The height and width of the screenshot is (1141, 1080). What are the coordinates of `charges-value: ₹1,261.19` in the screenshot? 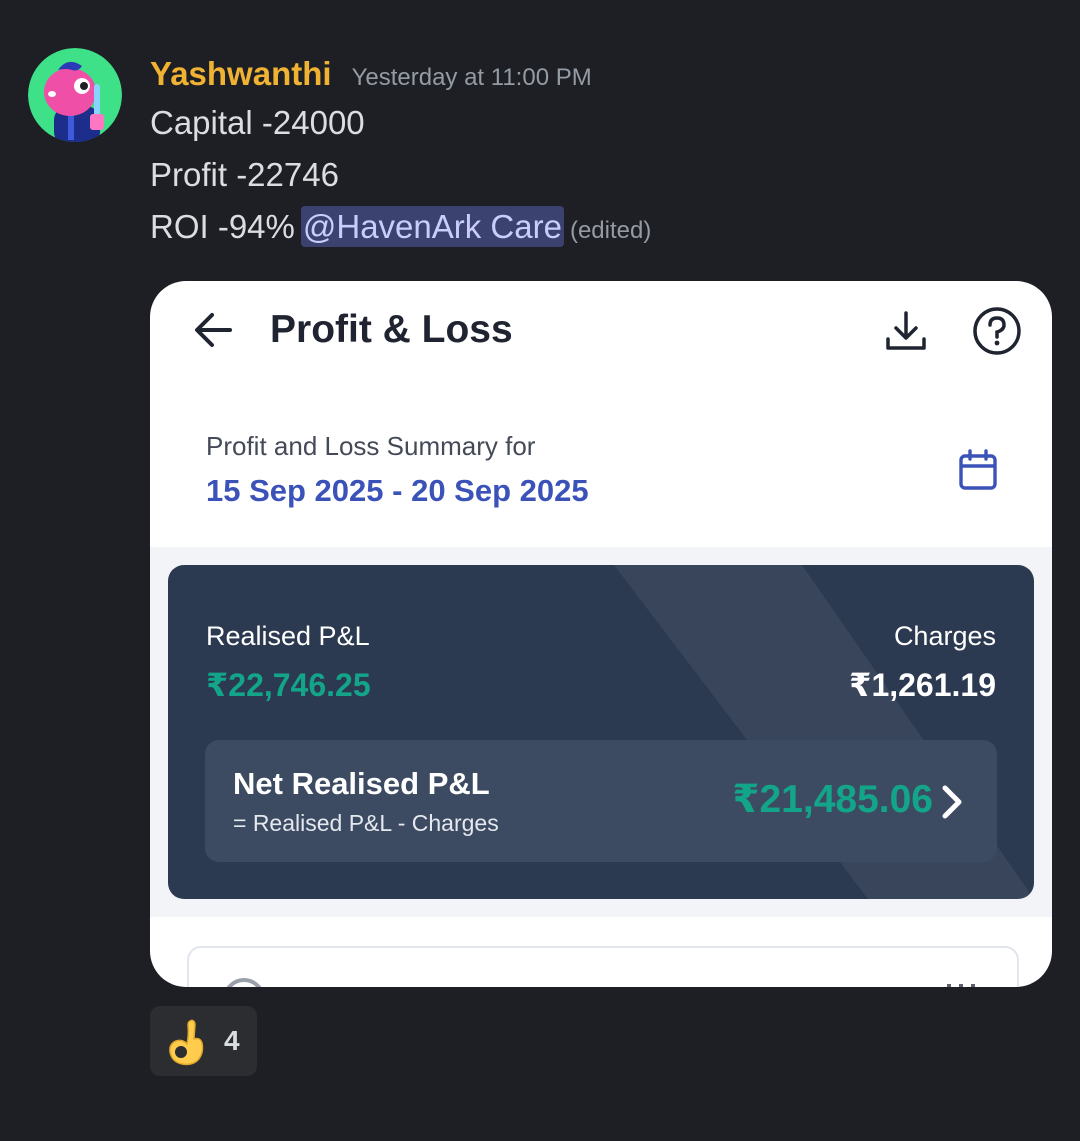 It's located at (922, 685).